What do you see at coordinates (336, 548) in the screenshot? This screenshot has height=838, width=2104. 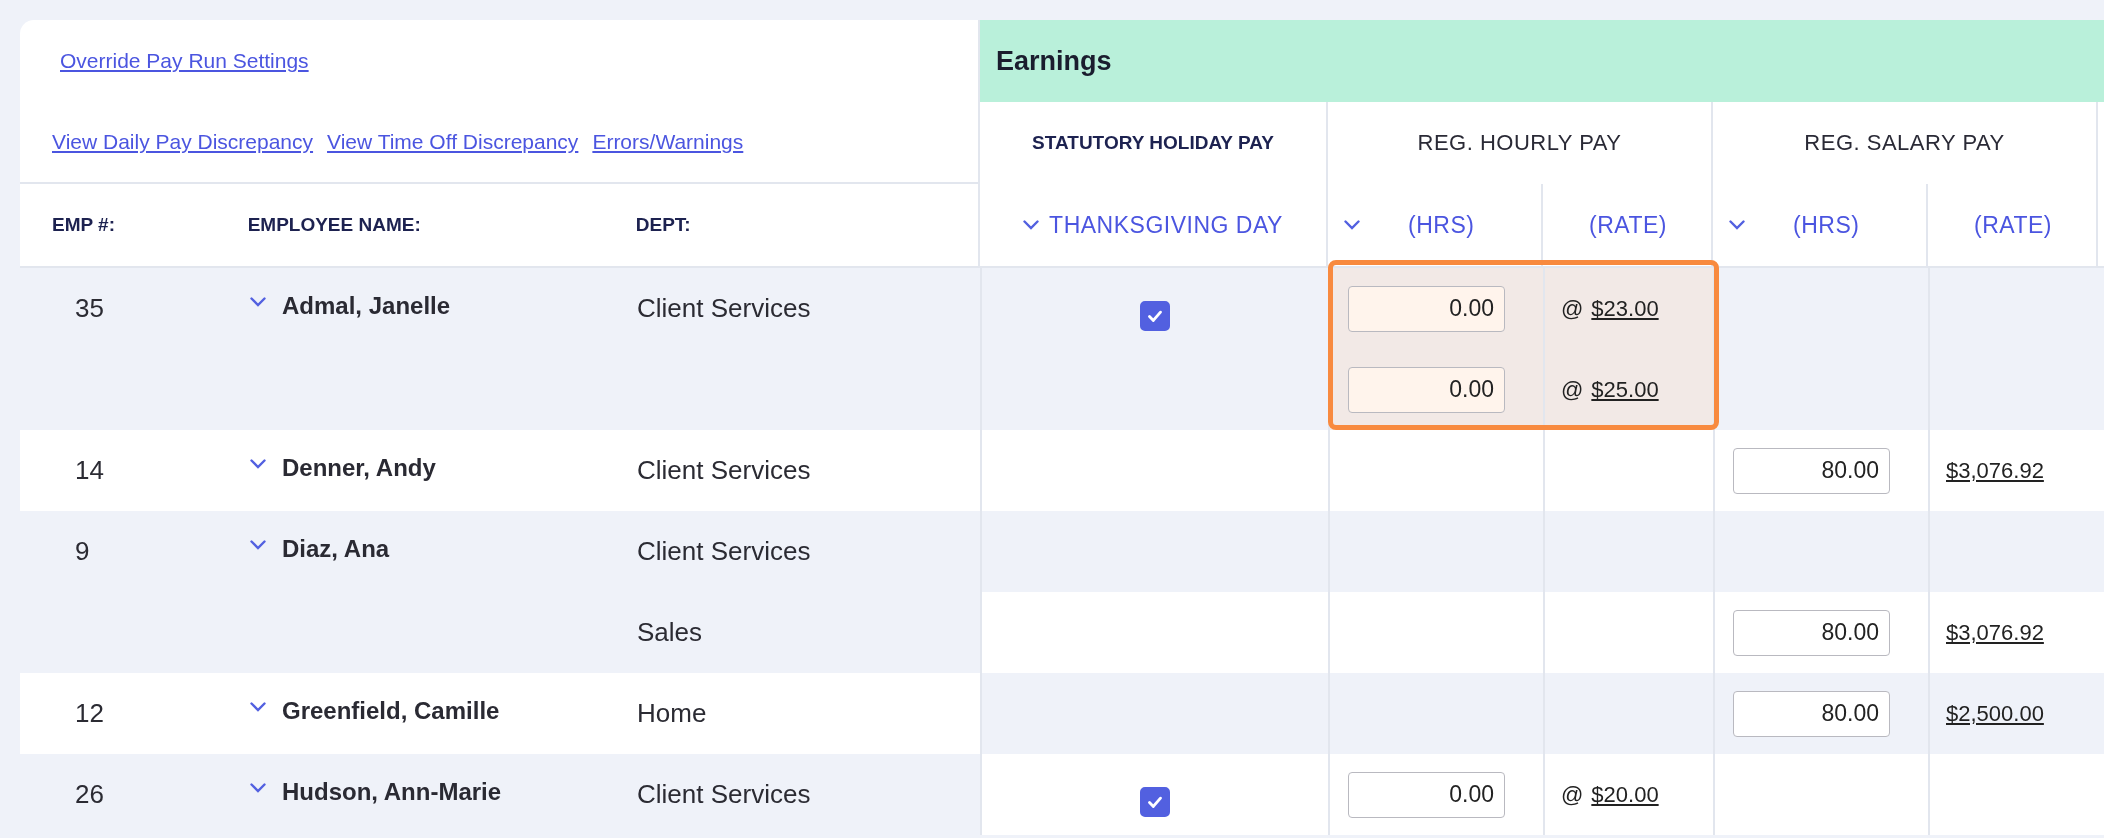 I see `employee-name: Diaz, Ana` at bounding box center [336, 548].